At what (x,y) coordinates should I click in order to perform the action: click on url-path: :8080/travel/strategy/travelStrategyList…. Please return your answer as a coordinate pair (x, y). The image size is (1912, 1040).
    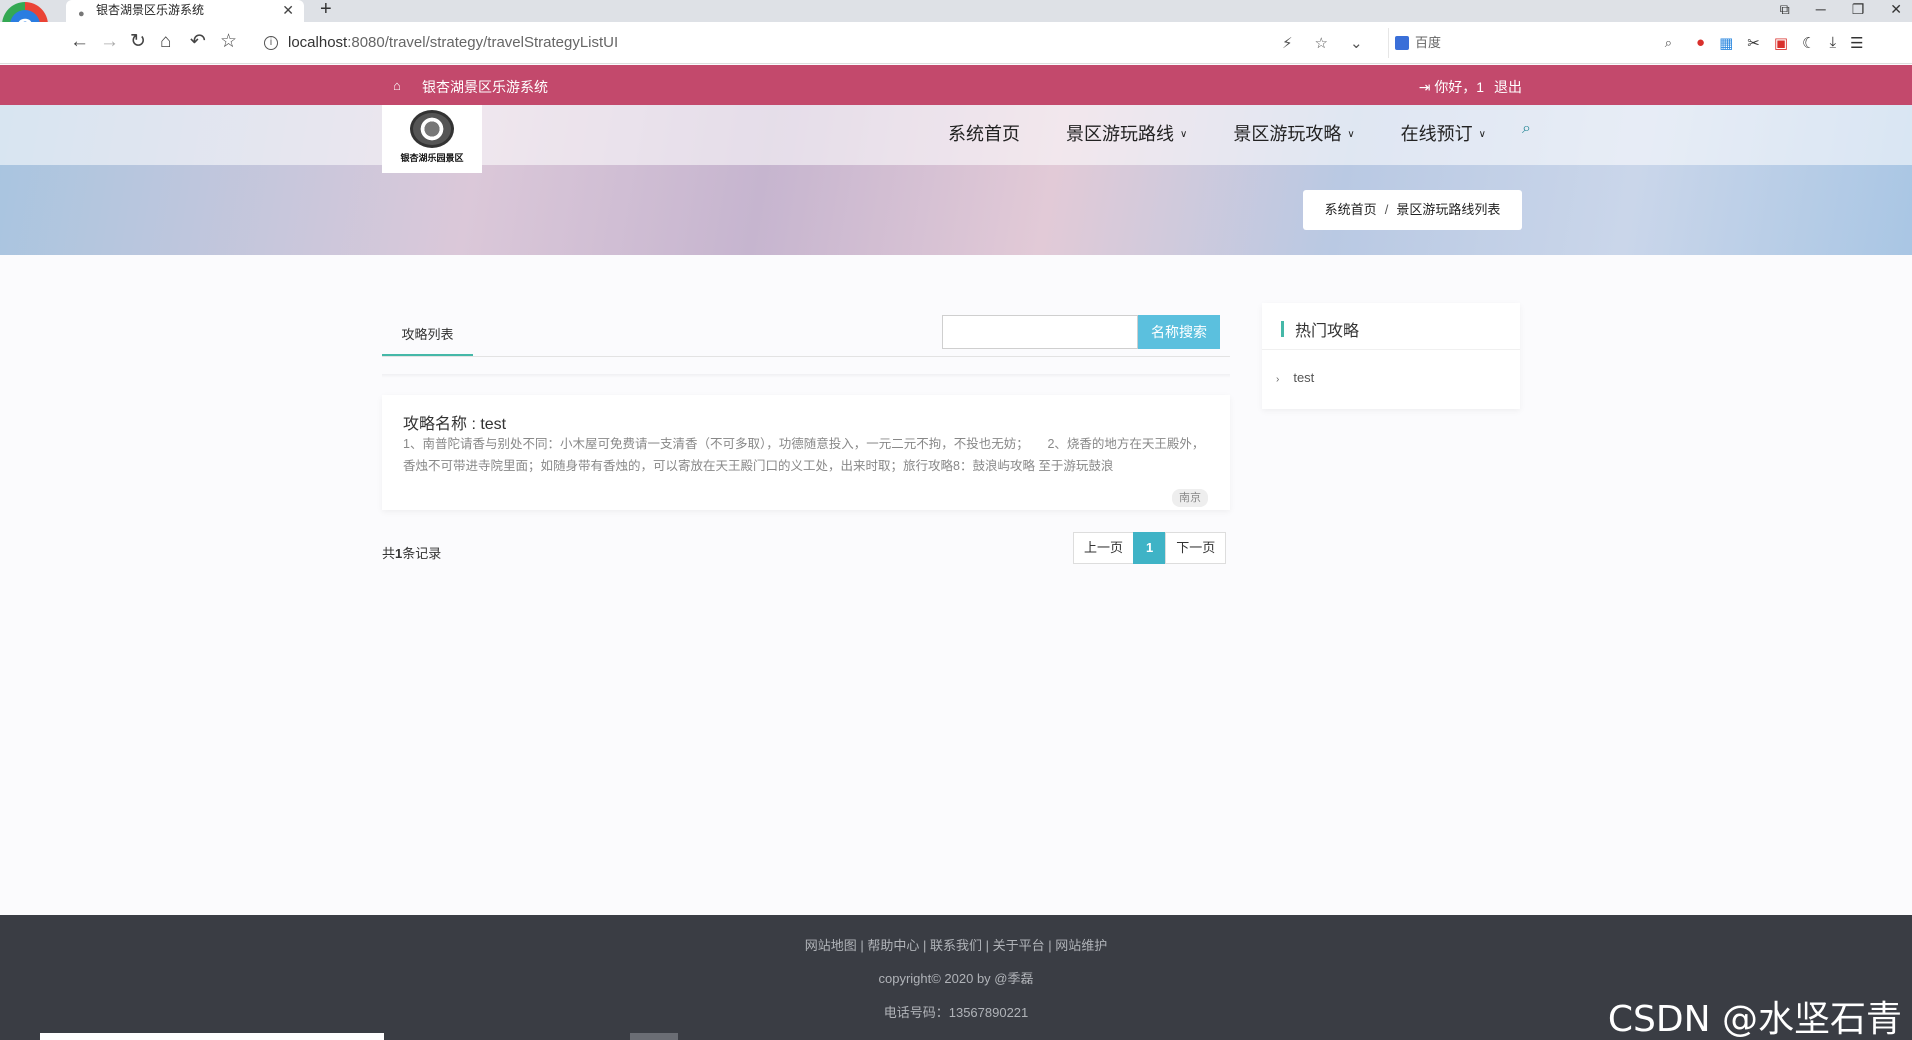
    Looking at the image, I should click on (483, 42).